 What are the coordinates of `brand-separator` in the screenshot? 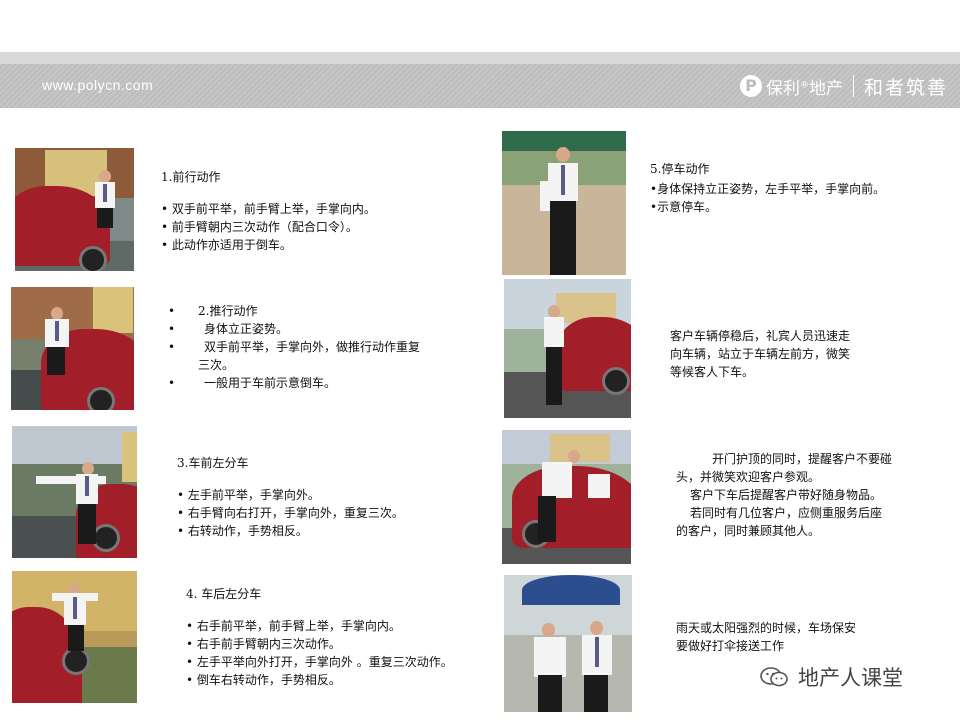 It's located at (853, 86).